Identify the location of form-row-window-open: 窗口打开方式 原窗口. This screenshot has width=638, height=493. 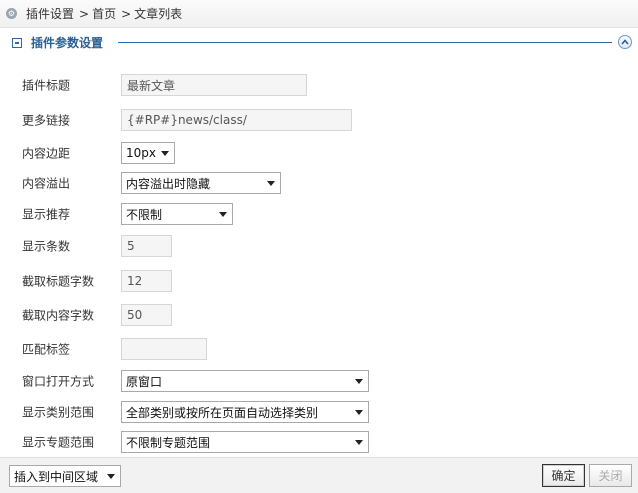
(319, 381).